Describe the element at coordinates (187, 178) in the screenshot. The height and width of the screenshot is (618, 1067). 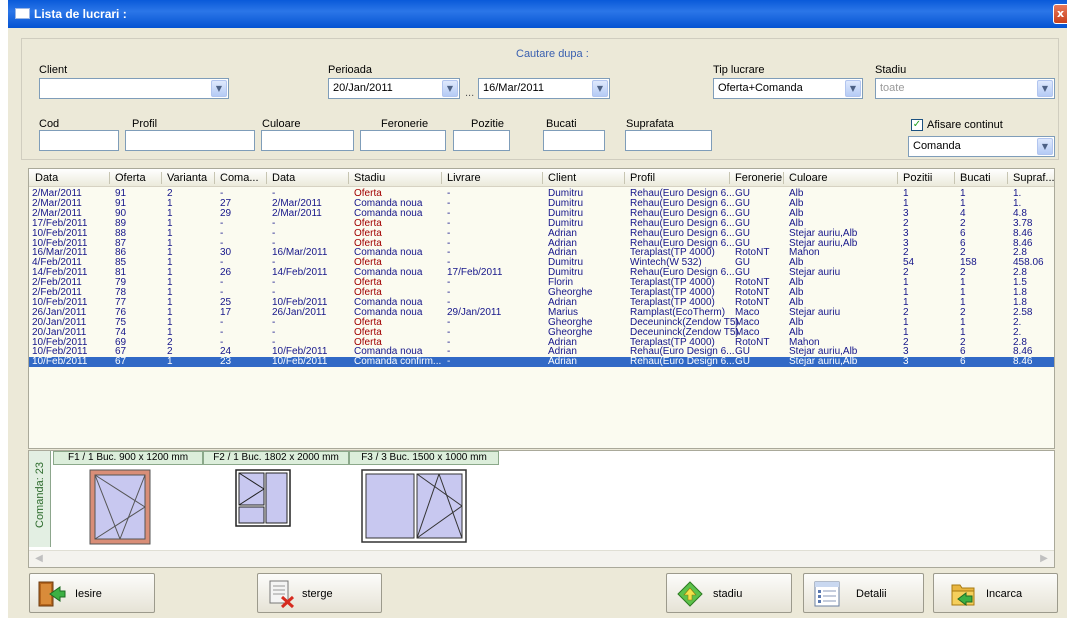
I see `column-header: Varianta` at that location.